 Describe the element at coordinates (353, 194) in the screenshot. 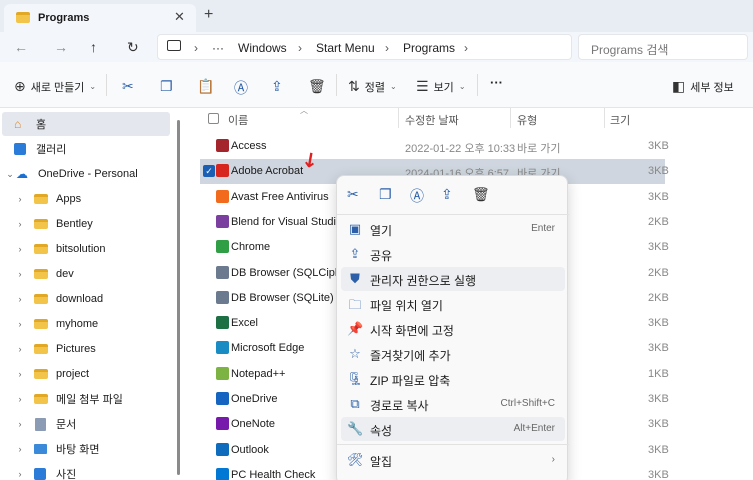

I see `cut-icon: ✂` at that location.